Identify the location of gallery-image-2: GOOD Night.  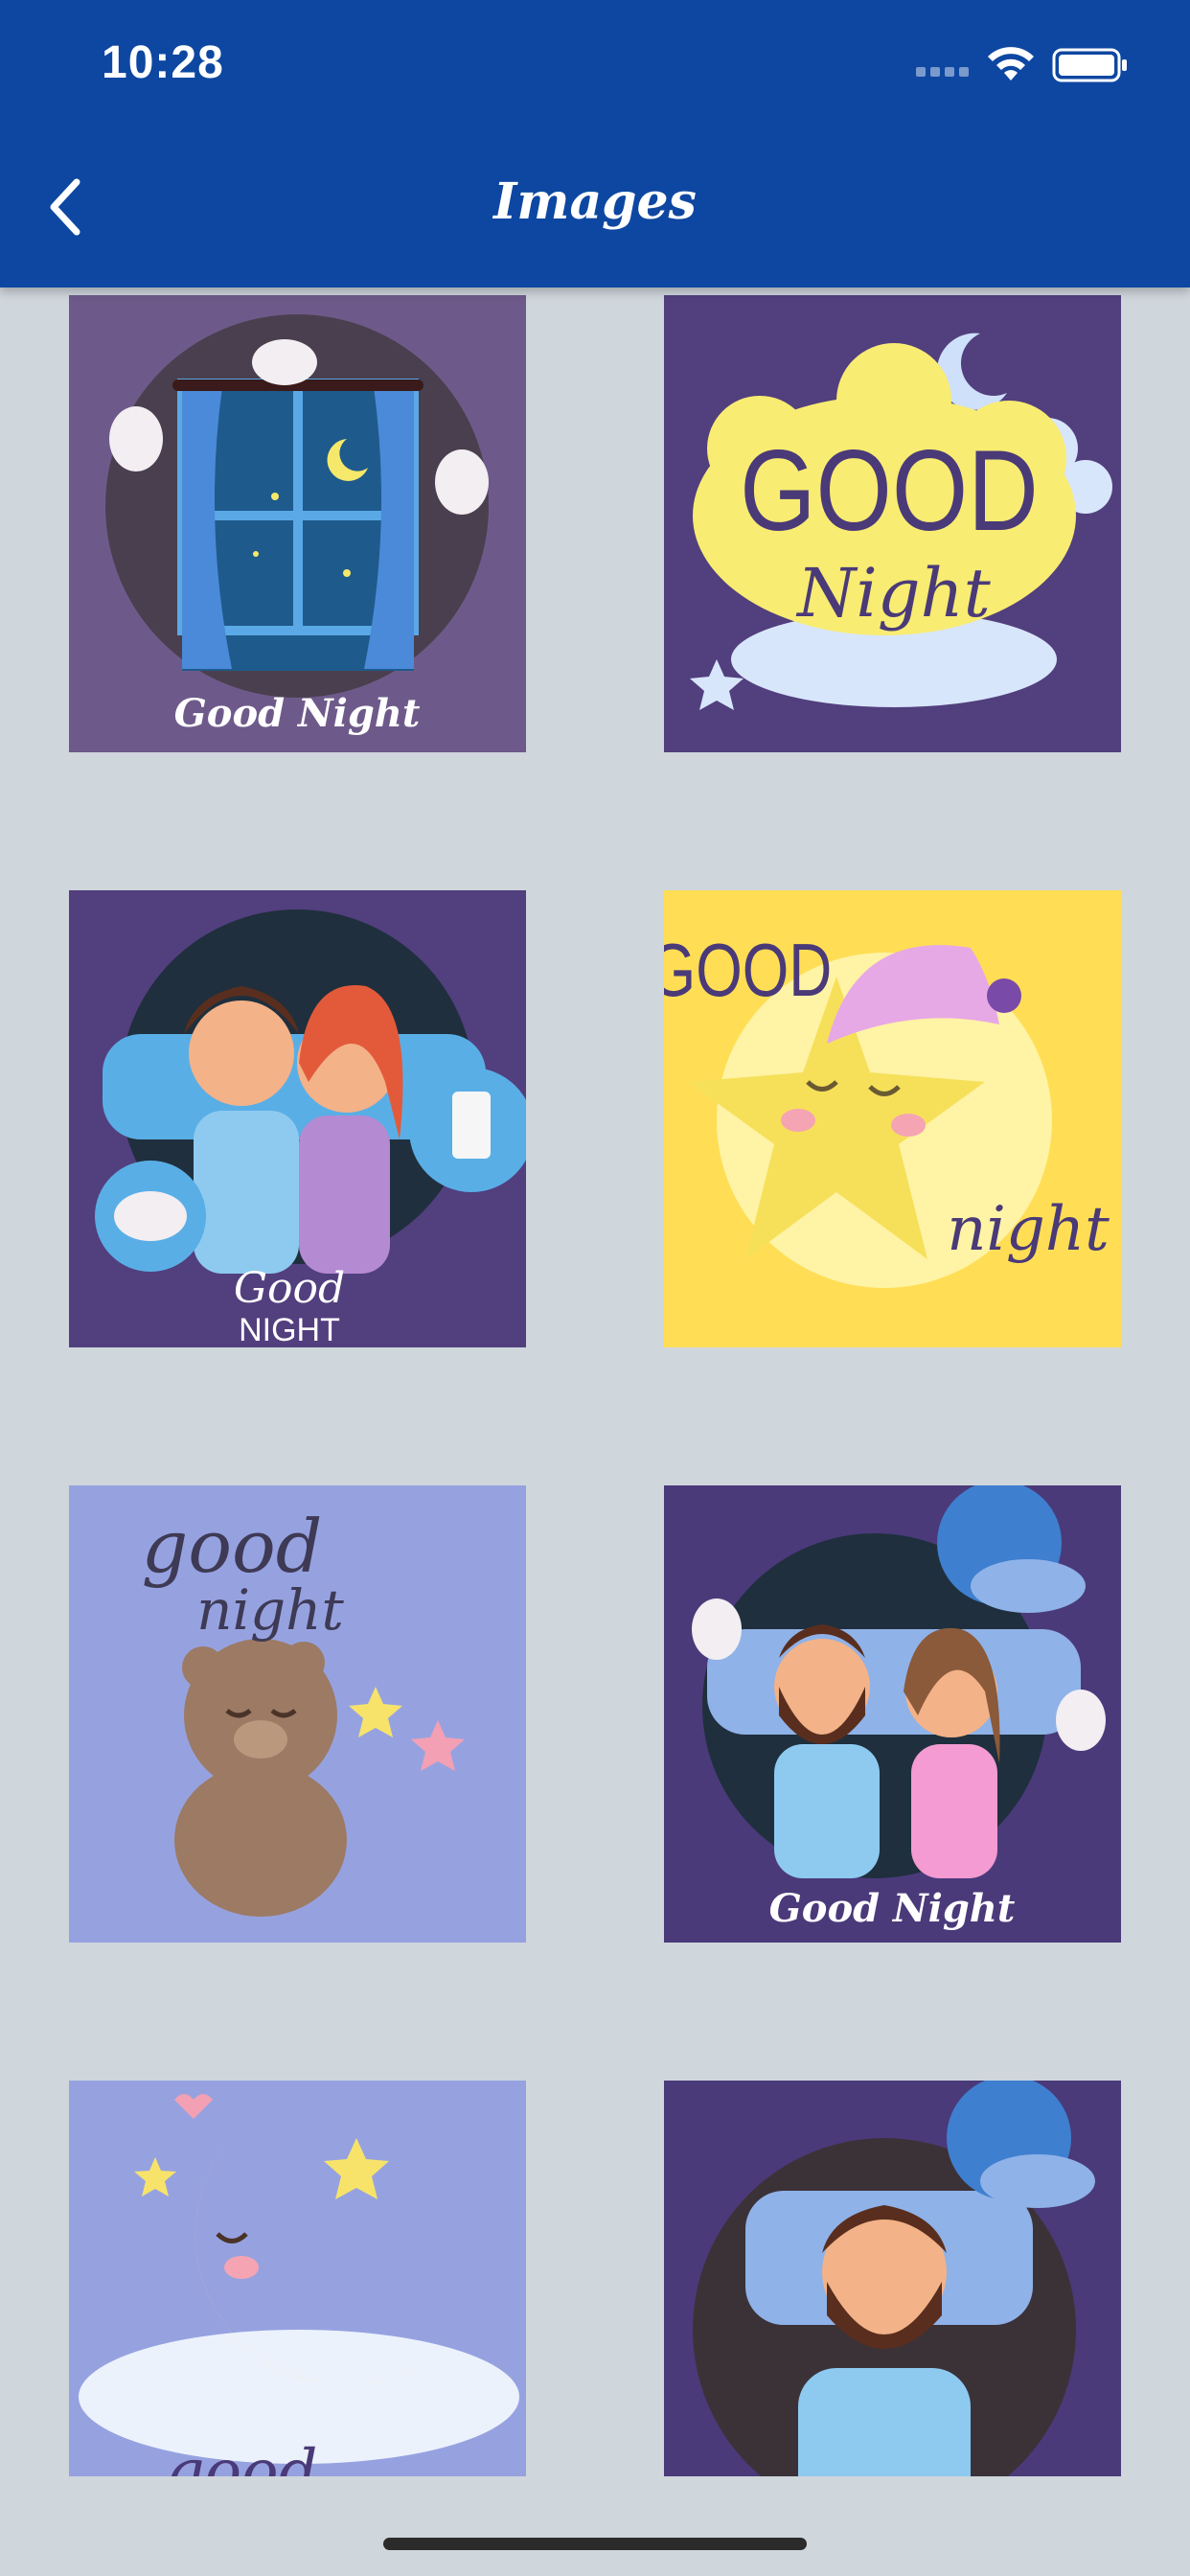
(893, 523).